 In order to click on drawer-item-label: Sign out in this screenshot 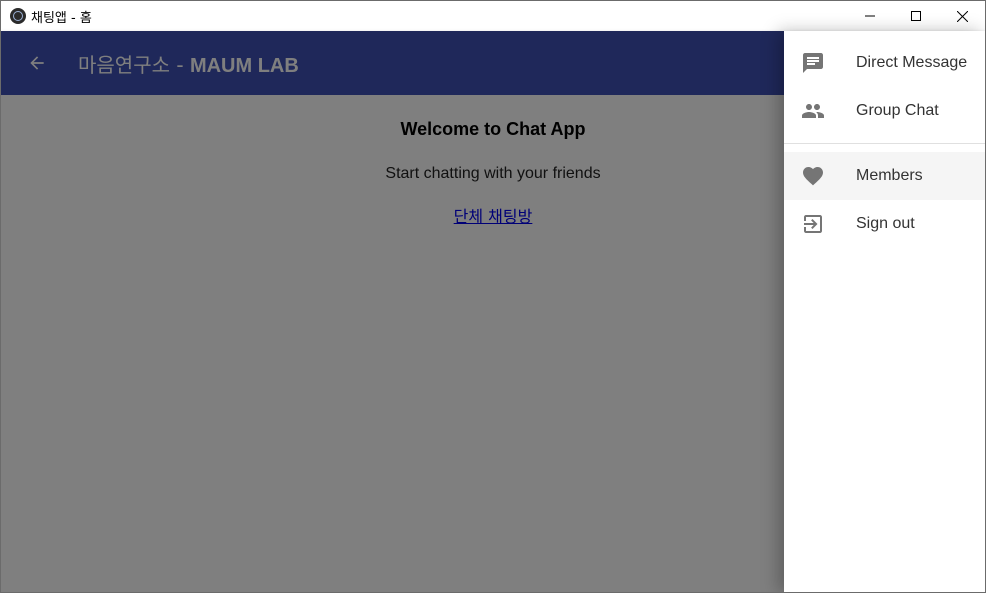, I will do `click(885, 223)`.